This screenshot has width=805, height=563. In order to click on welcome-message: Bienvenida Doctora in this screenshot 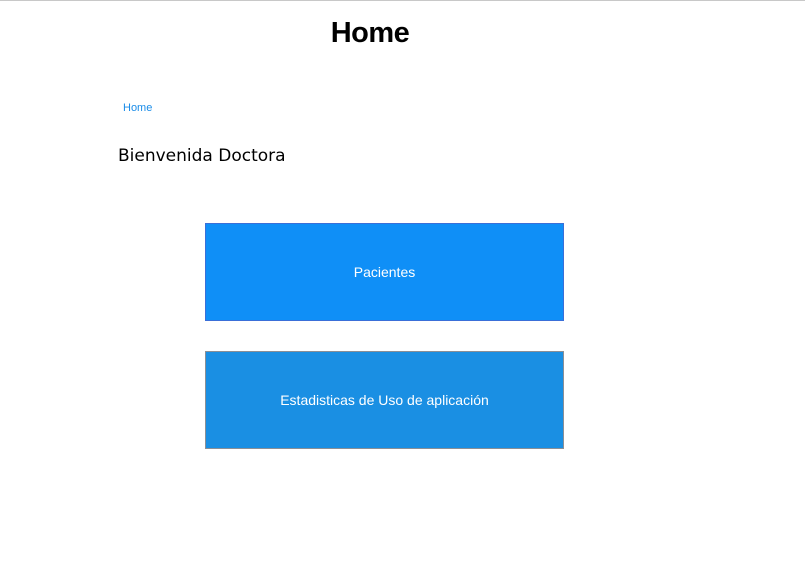, I will do `click(202, 156)`.